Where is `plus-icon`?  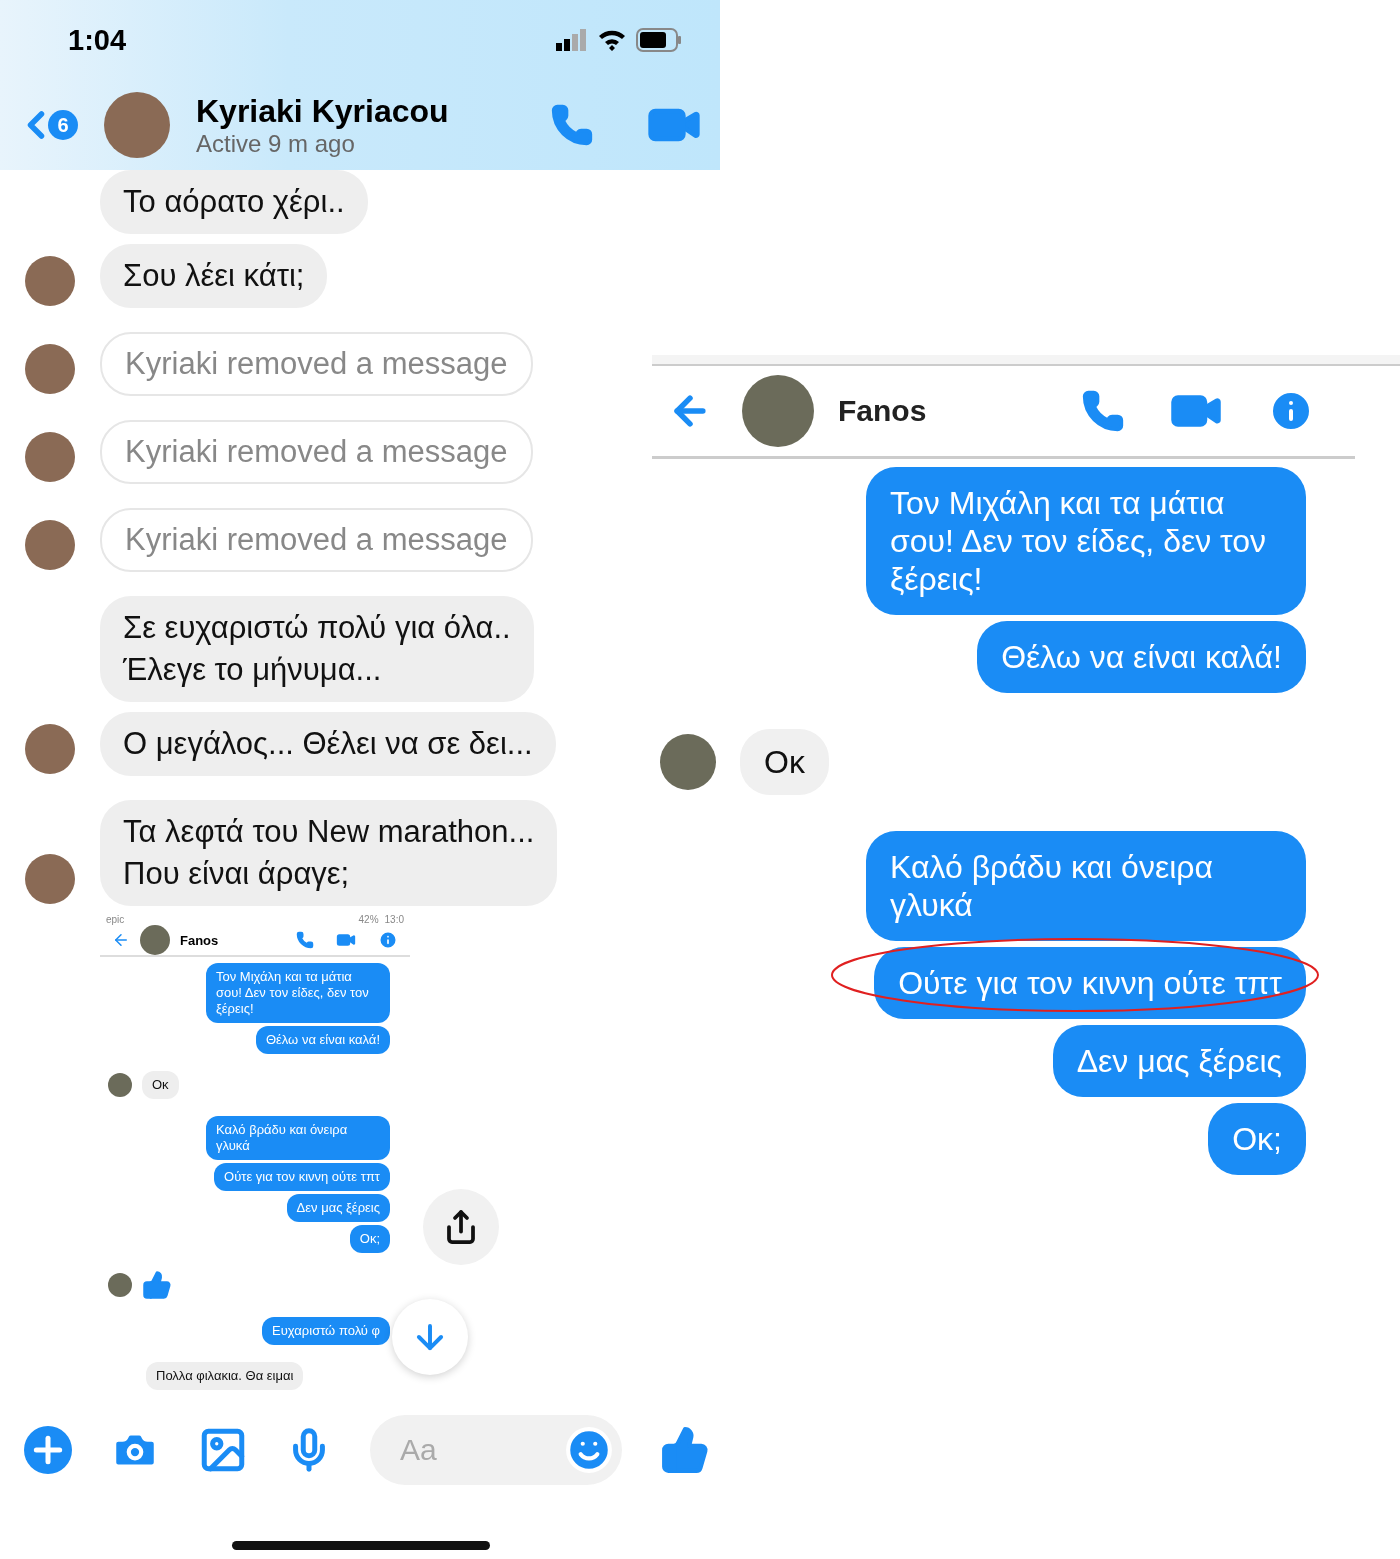 plus-icon is located at coordinates (48, 1450).